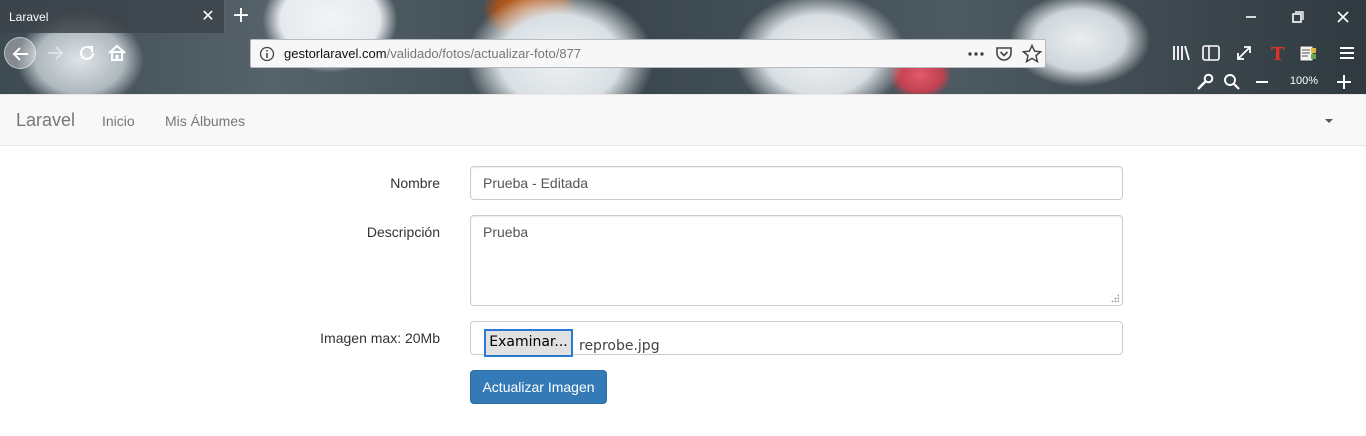  Describe the element at coordinates (117, 53) in the screenshot. I see `home-icon` at that location.